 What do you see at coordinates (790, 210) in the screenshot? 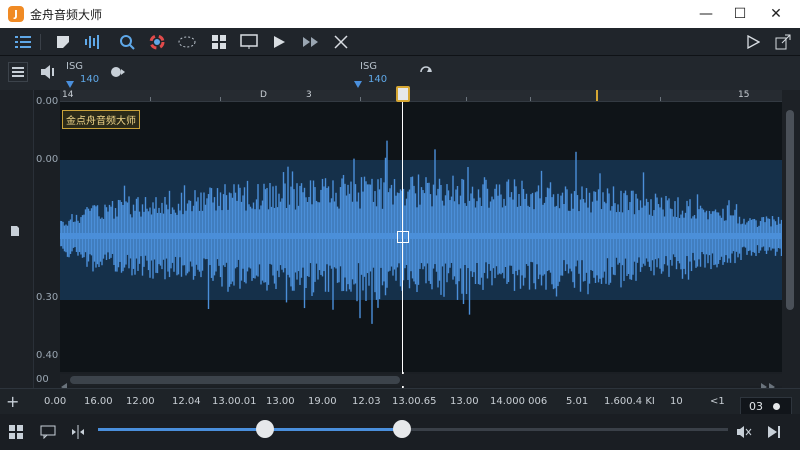
I see `vertical-scroll-thumb` at bounding box center [790, 210].